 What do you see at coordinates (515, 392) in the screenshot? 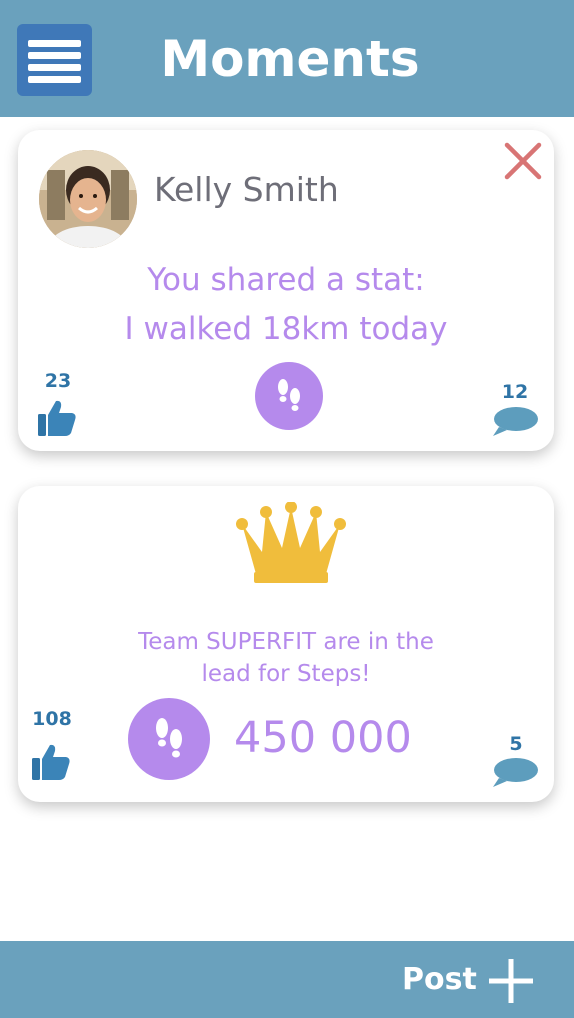
I see `comment-count: 12` at bounding box center [515, 392].